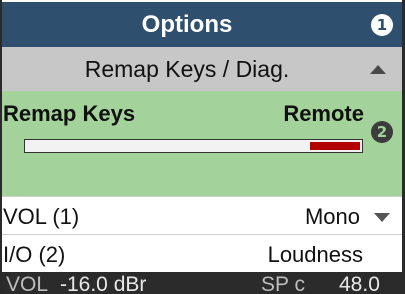 This screenshot has height=294, width=405. I want to click on page-title: Options, so click(187, 24).